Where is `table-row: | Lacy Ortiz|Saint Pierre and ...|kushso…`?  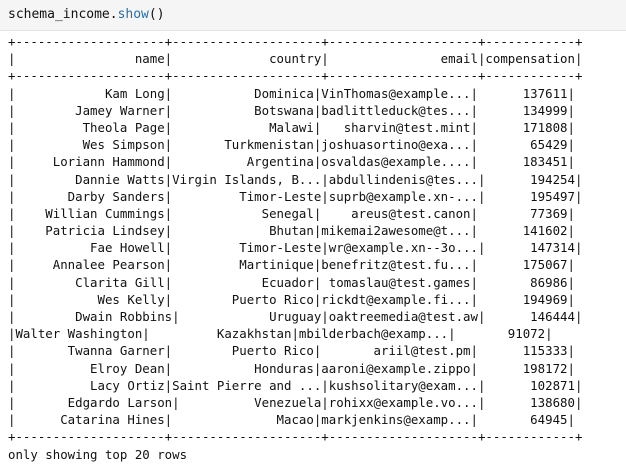 table-row: | Lacy Ortiz|Saint Pierre and ...|kushso… is located at coordinates (295, 385).